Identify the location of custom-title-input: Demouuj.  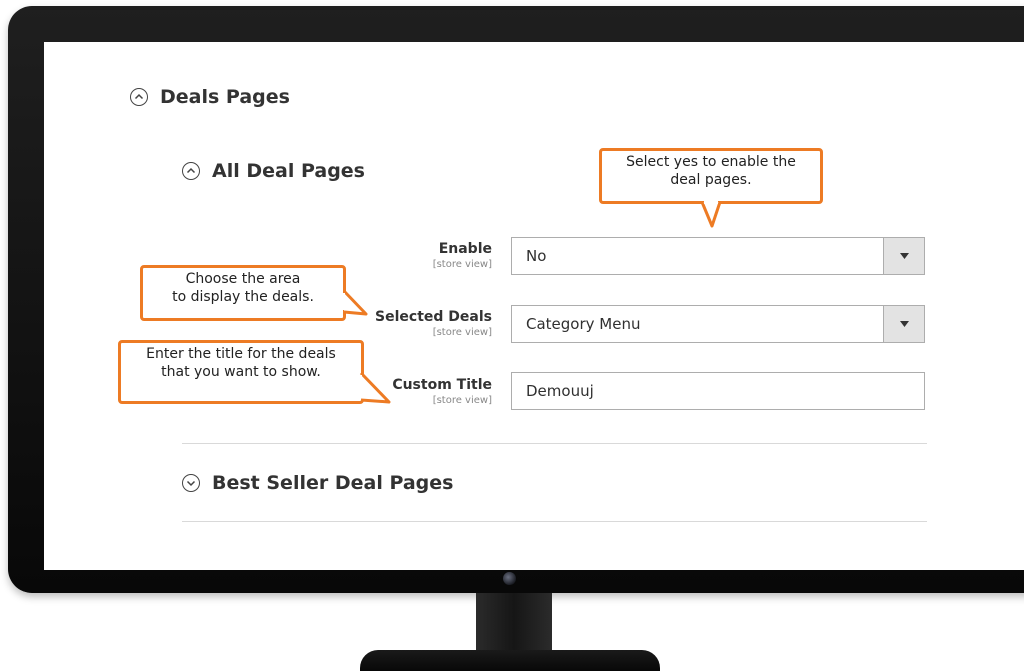
(718, 391).